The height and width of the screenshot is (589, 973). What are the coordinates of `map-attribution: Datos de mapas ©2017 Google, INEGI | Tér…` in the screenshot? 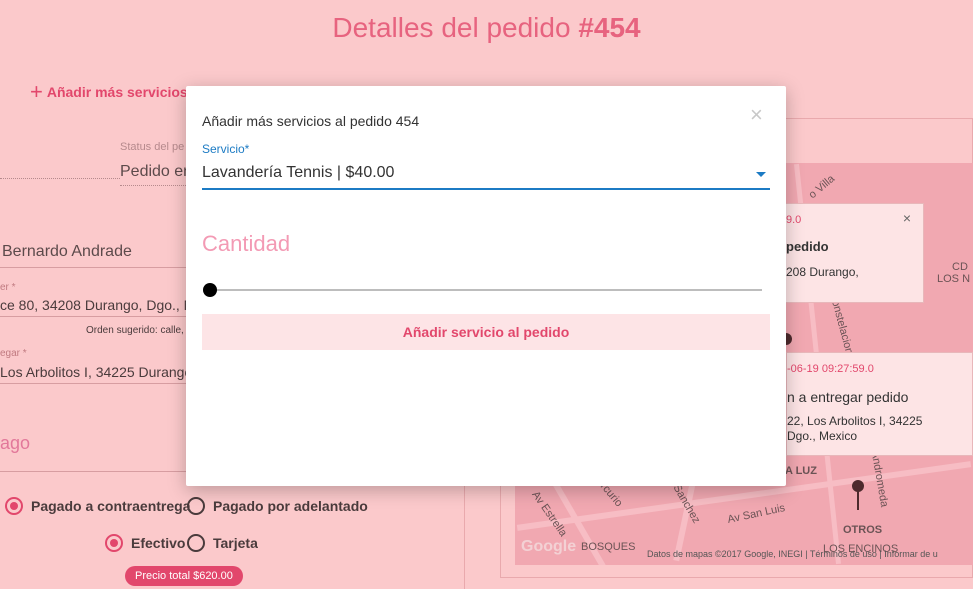 It's located at (792, 554).